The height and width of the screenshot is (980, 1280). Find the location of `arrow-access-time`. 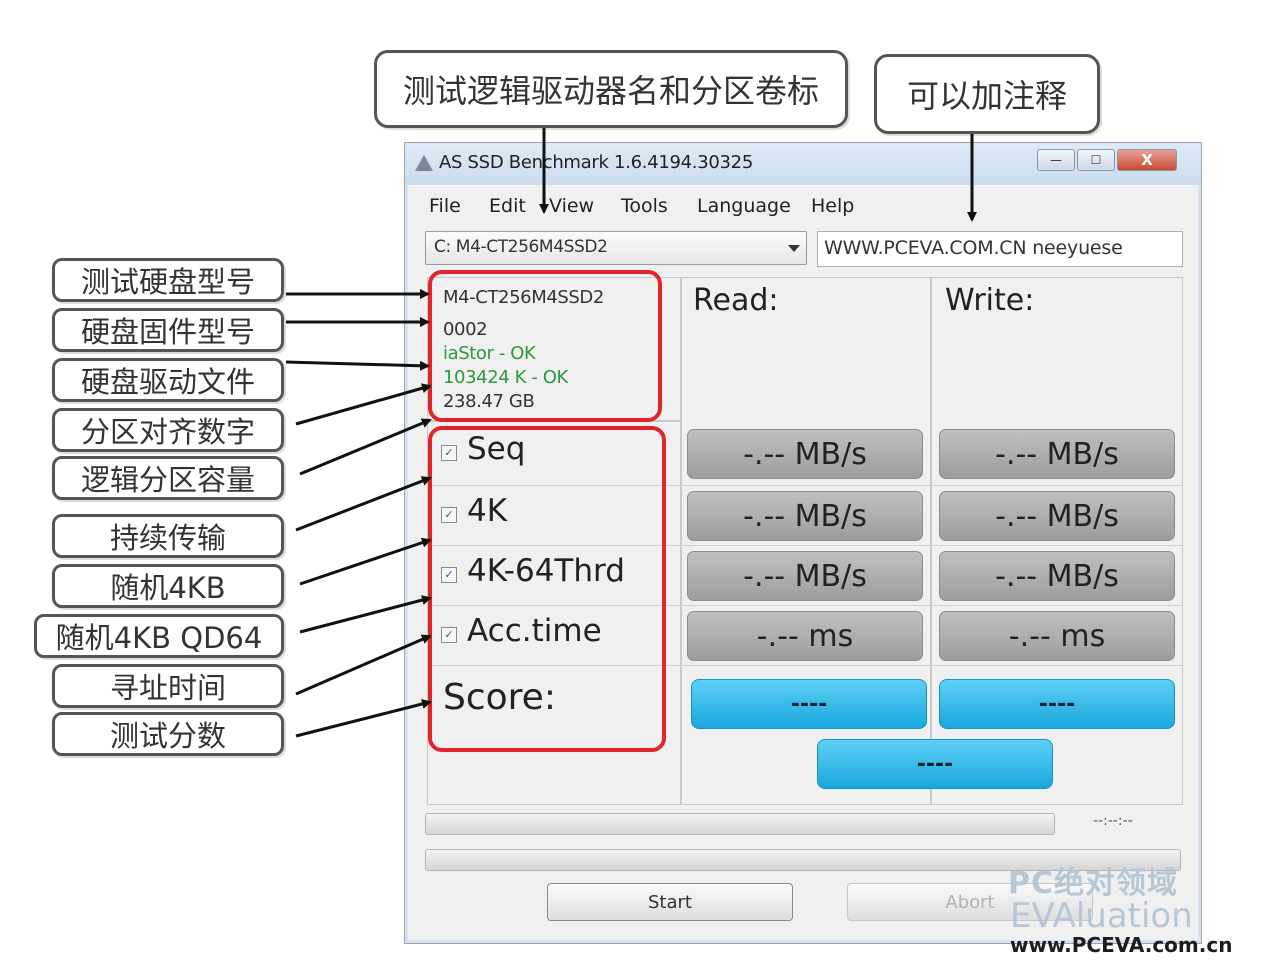

arrow-access-time is located at coordinates (363, 665).